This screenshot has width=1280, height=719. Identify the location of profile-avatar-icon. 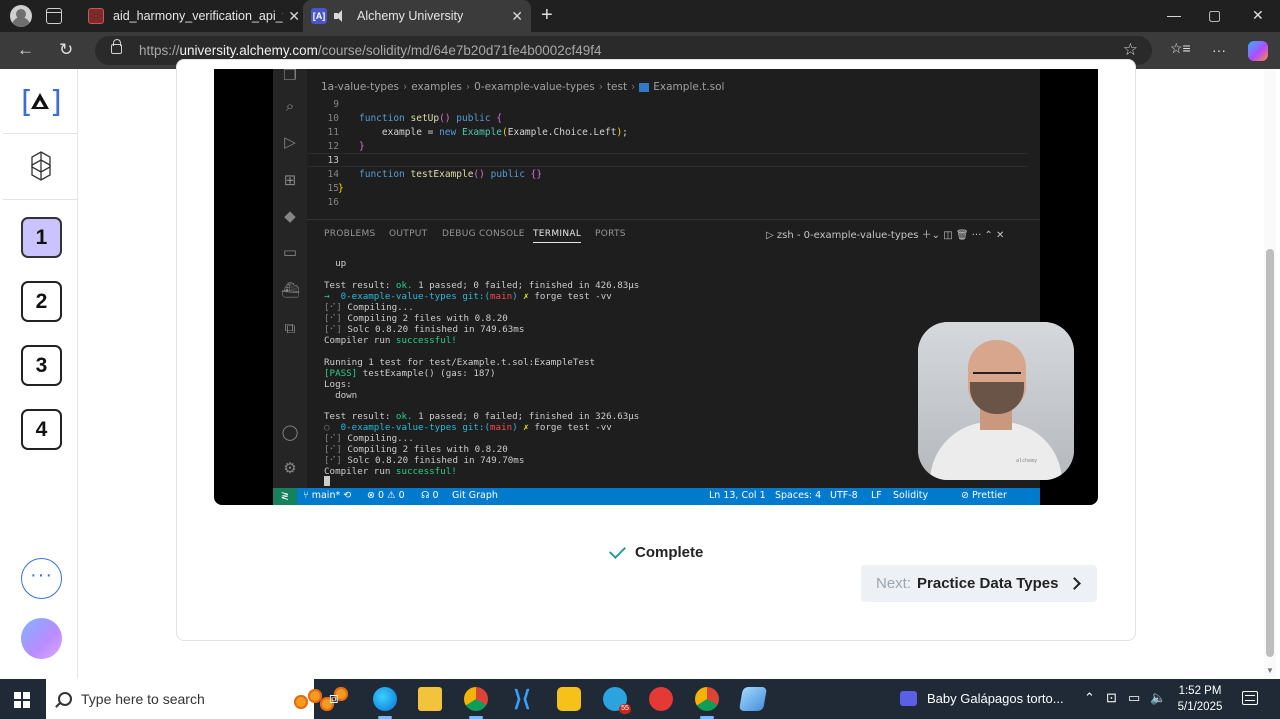
(21, 16).